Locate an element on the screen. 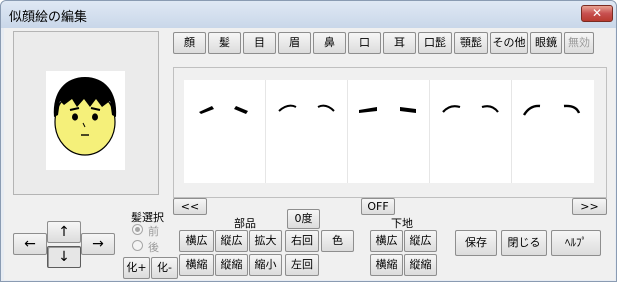  help-button: ﾍﾙﾌﾟ is located at coordinates (576, 243).